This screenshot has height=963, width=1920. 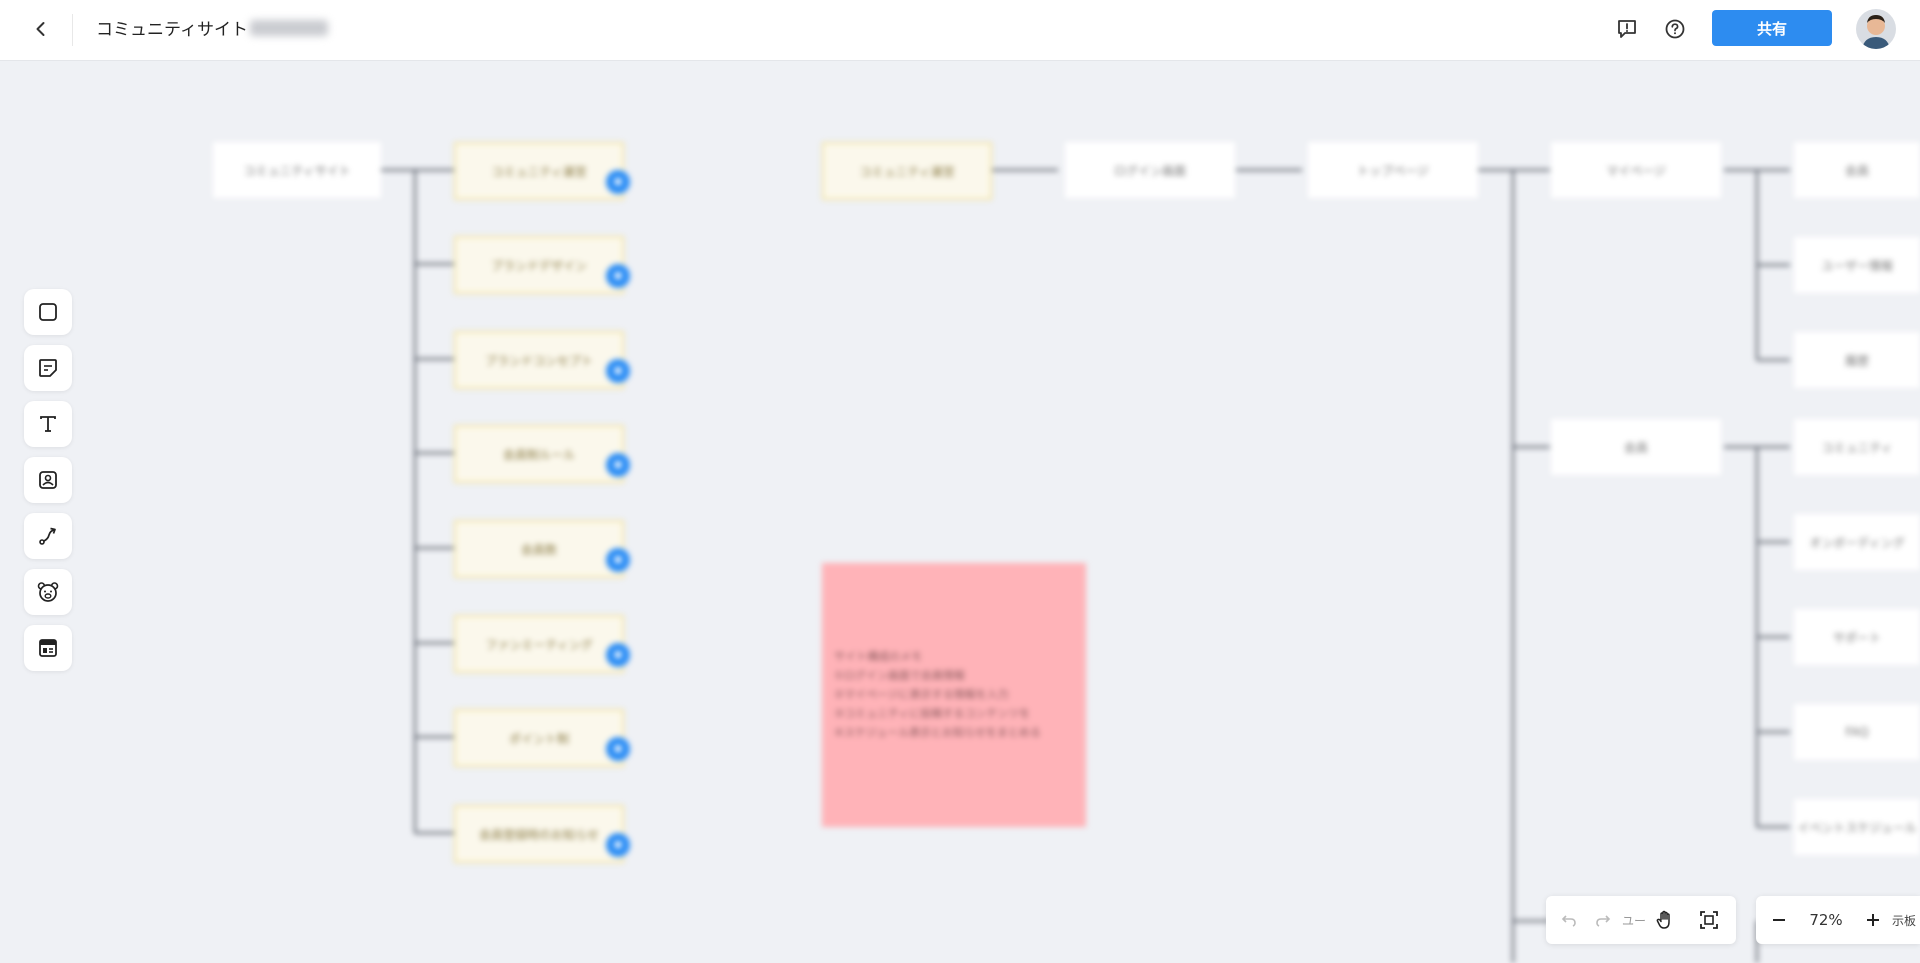 I want to click on root-node: コミュニティサイト, so click(x=297, y=170).